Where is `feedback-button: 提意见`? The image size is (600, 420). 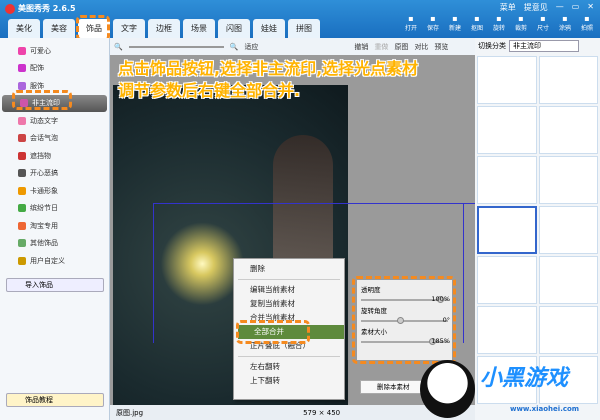 feedback-button: 提意见 is located at coordinates (536, 7).